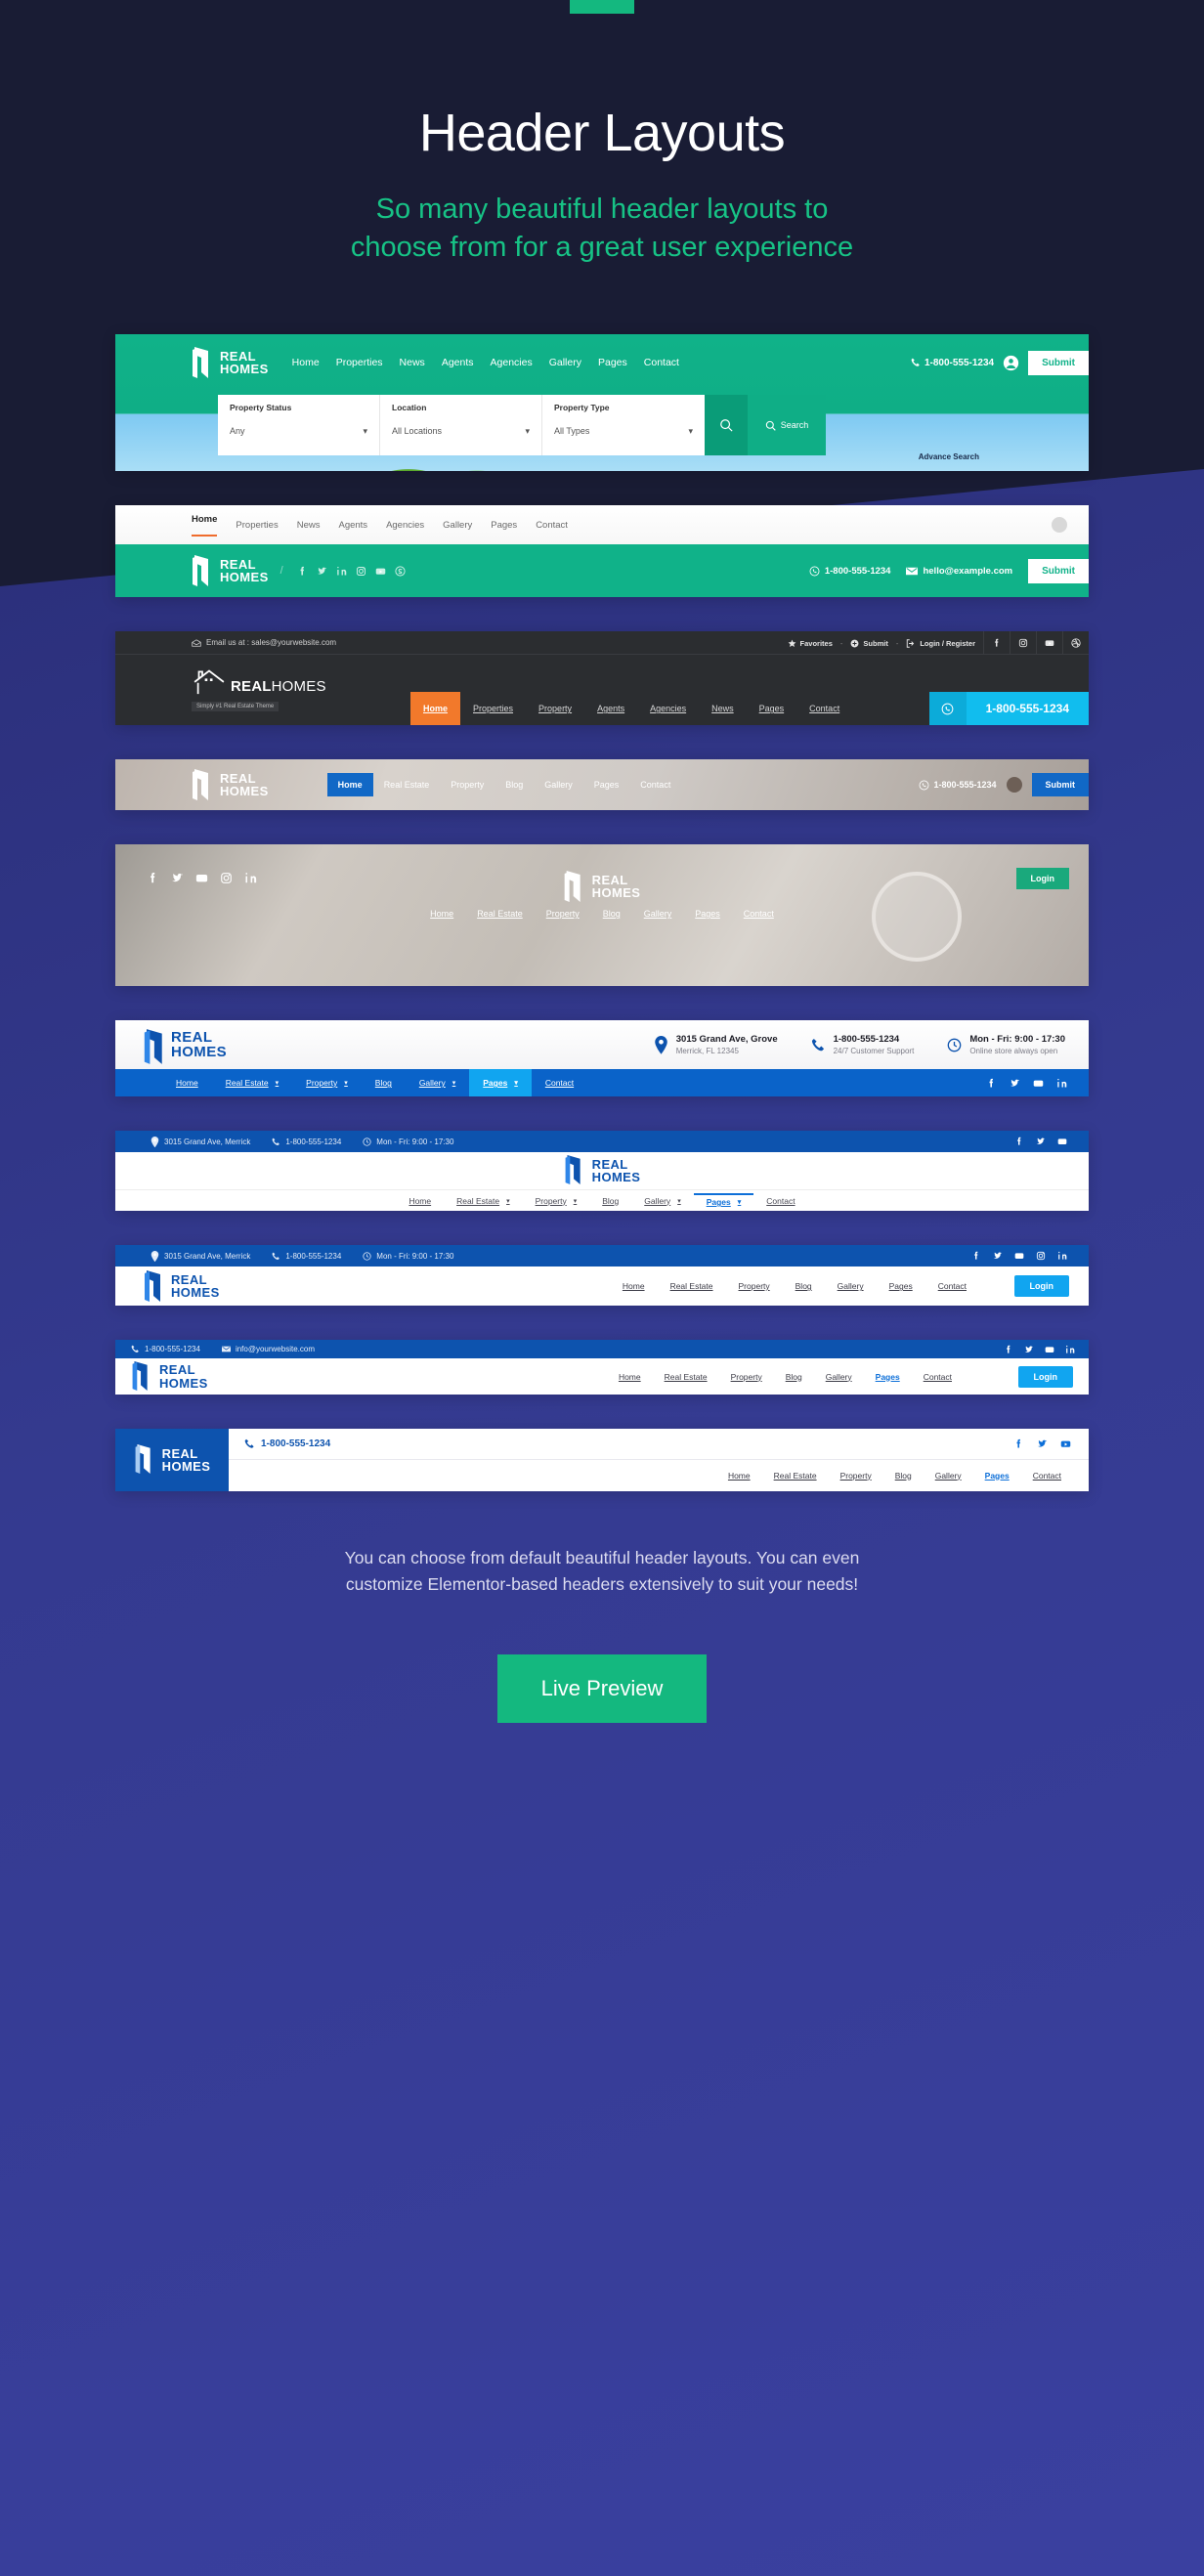 The height and width of the screenshot is (2576, 1204). What do you see at coordinates (264, 643) in the screenshot?
I see `header3-email: Email us at : sales@yourwebsite.com` at bounding box center [264, 643].